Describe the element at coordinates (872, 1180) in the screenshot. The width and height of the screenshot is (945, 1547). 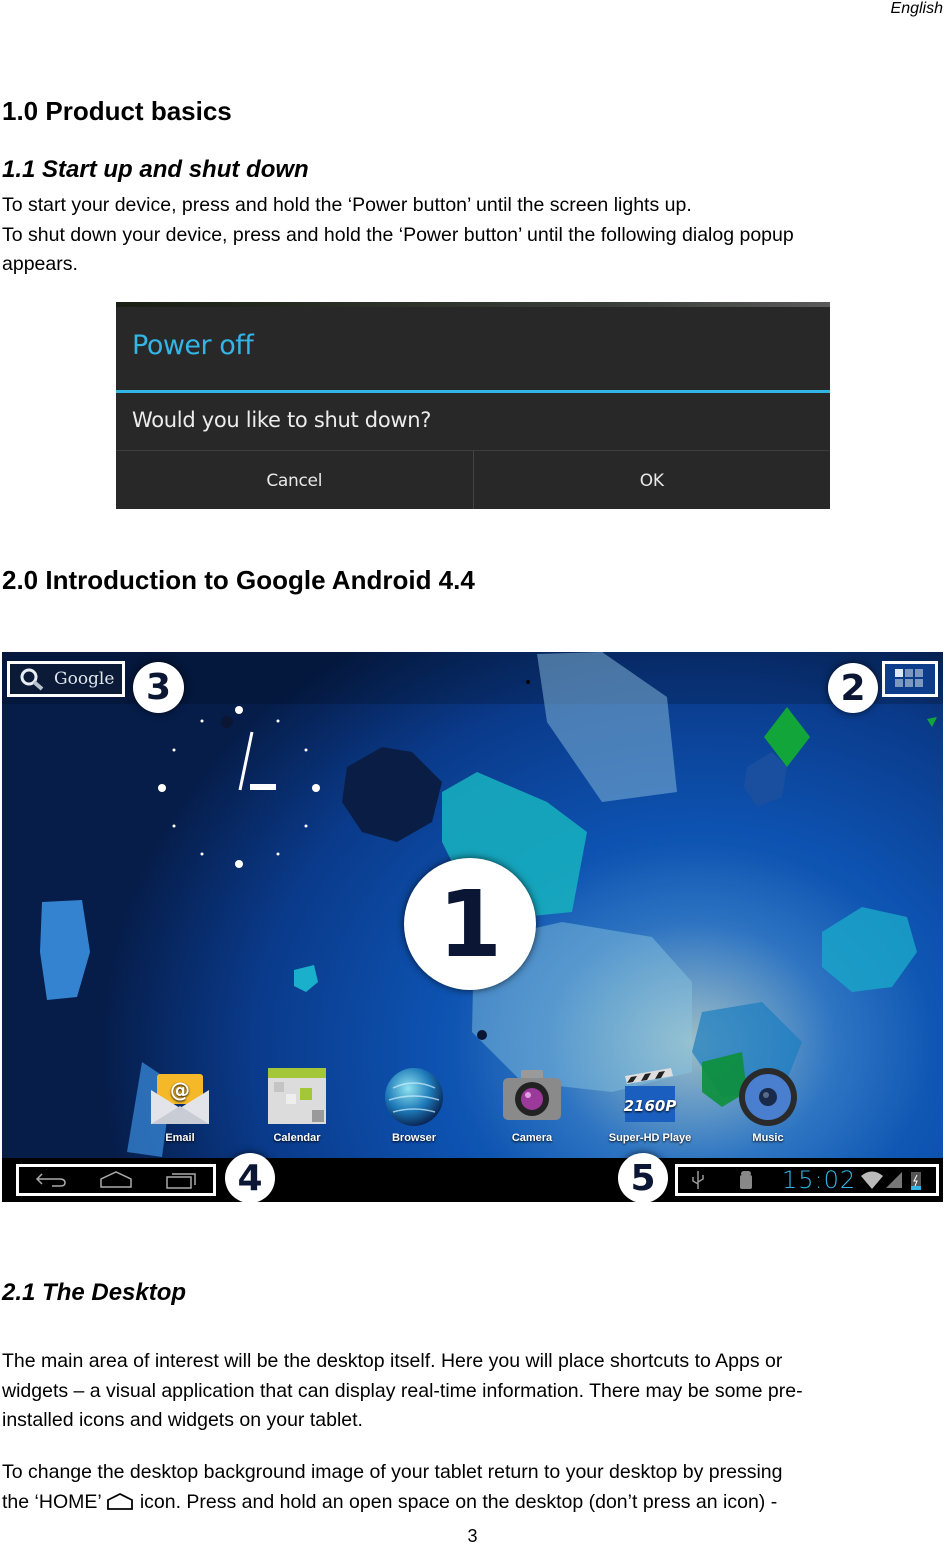
I see `wifi-icon` at that location.